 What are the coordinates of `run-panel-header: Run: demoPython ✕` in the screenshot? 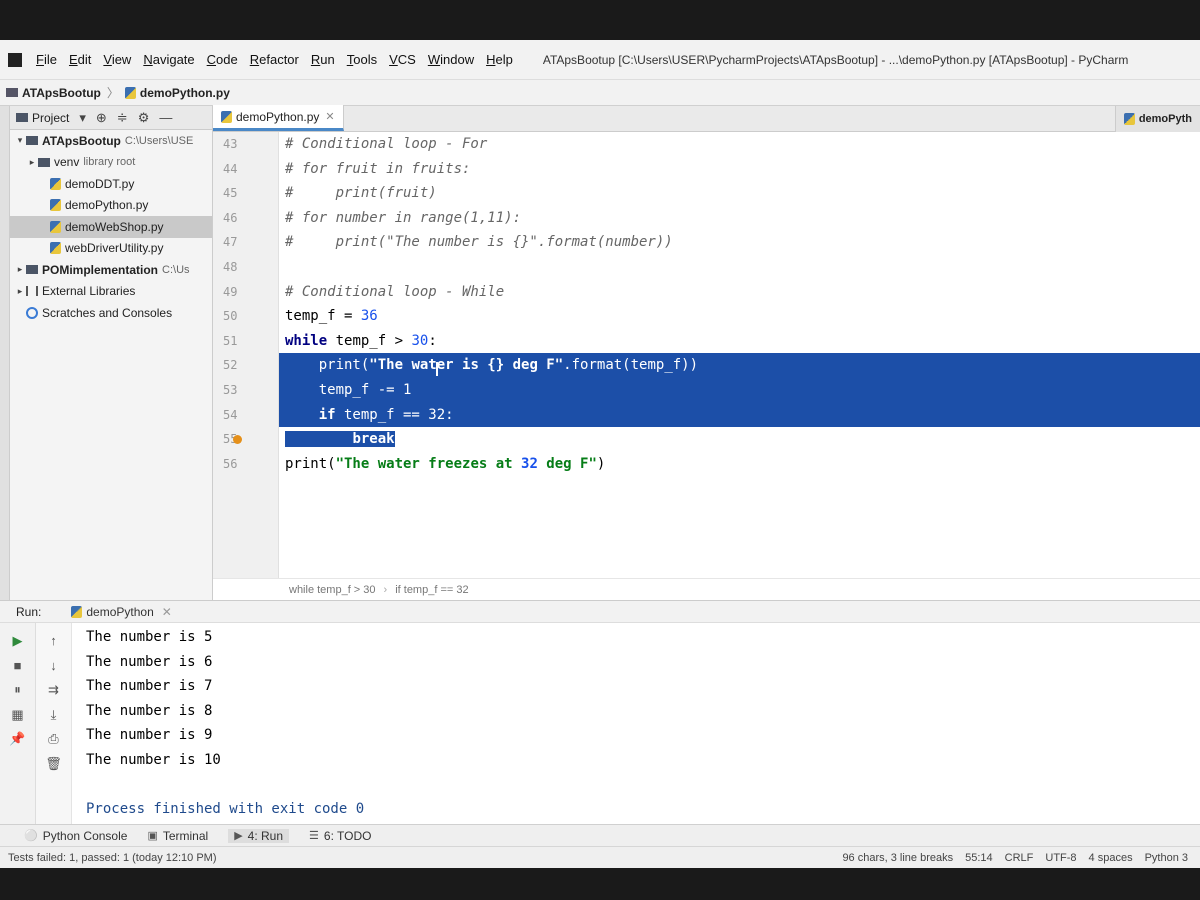 It's located at (600, 612).